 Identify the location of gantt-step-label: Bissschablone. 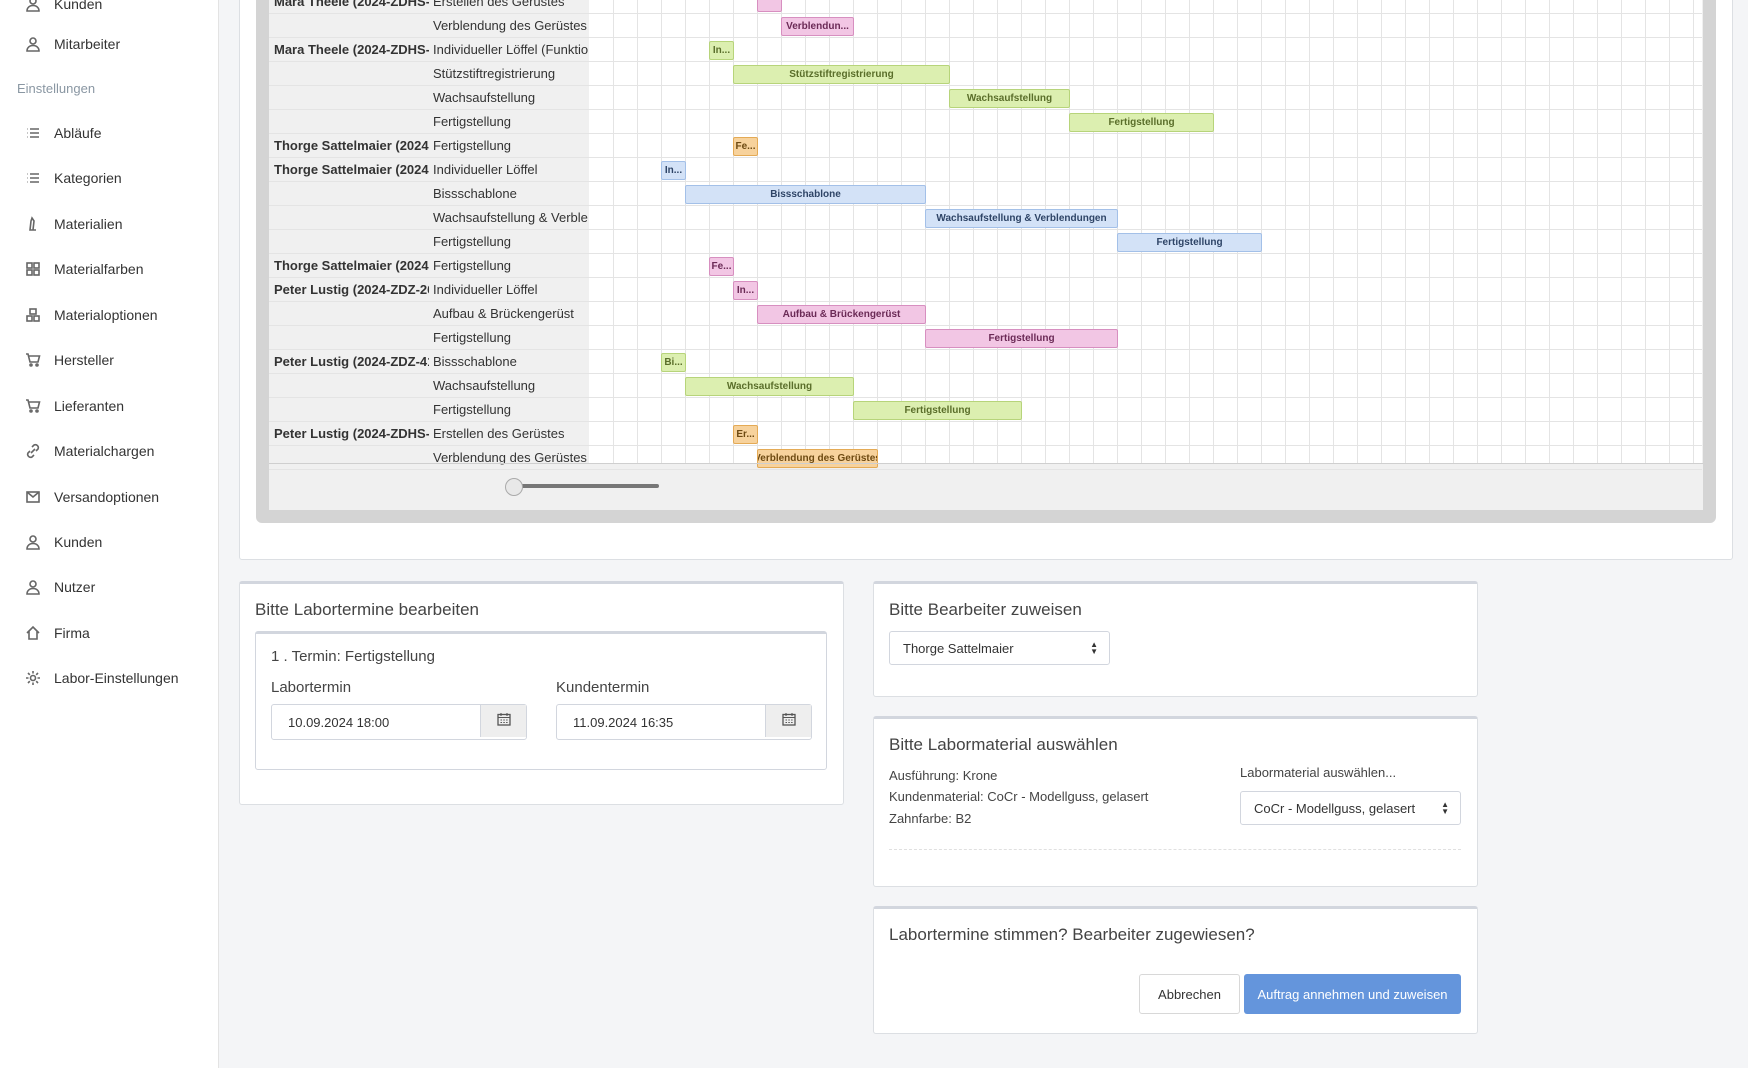
(475, 193).